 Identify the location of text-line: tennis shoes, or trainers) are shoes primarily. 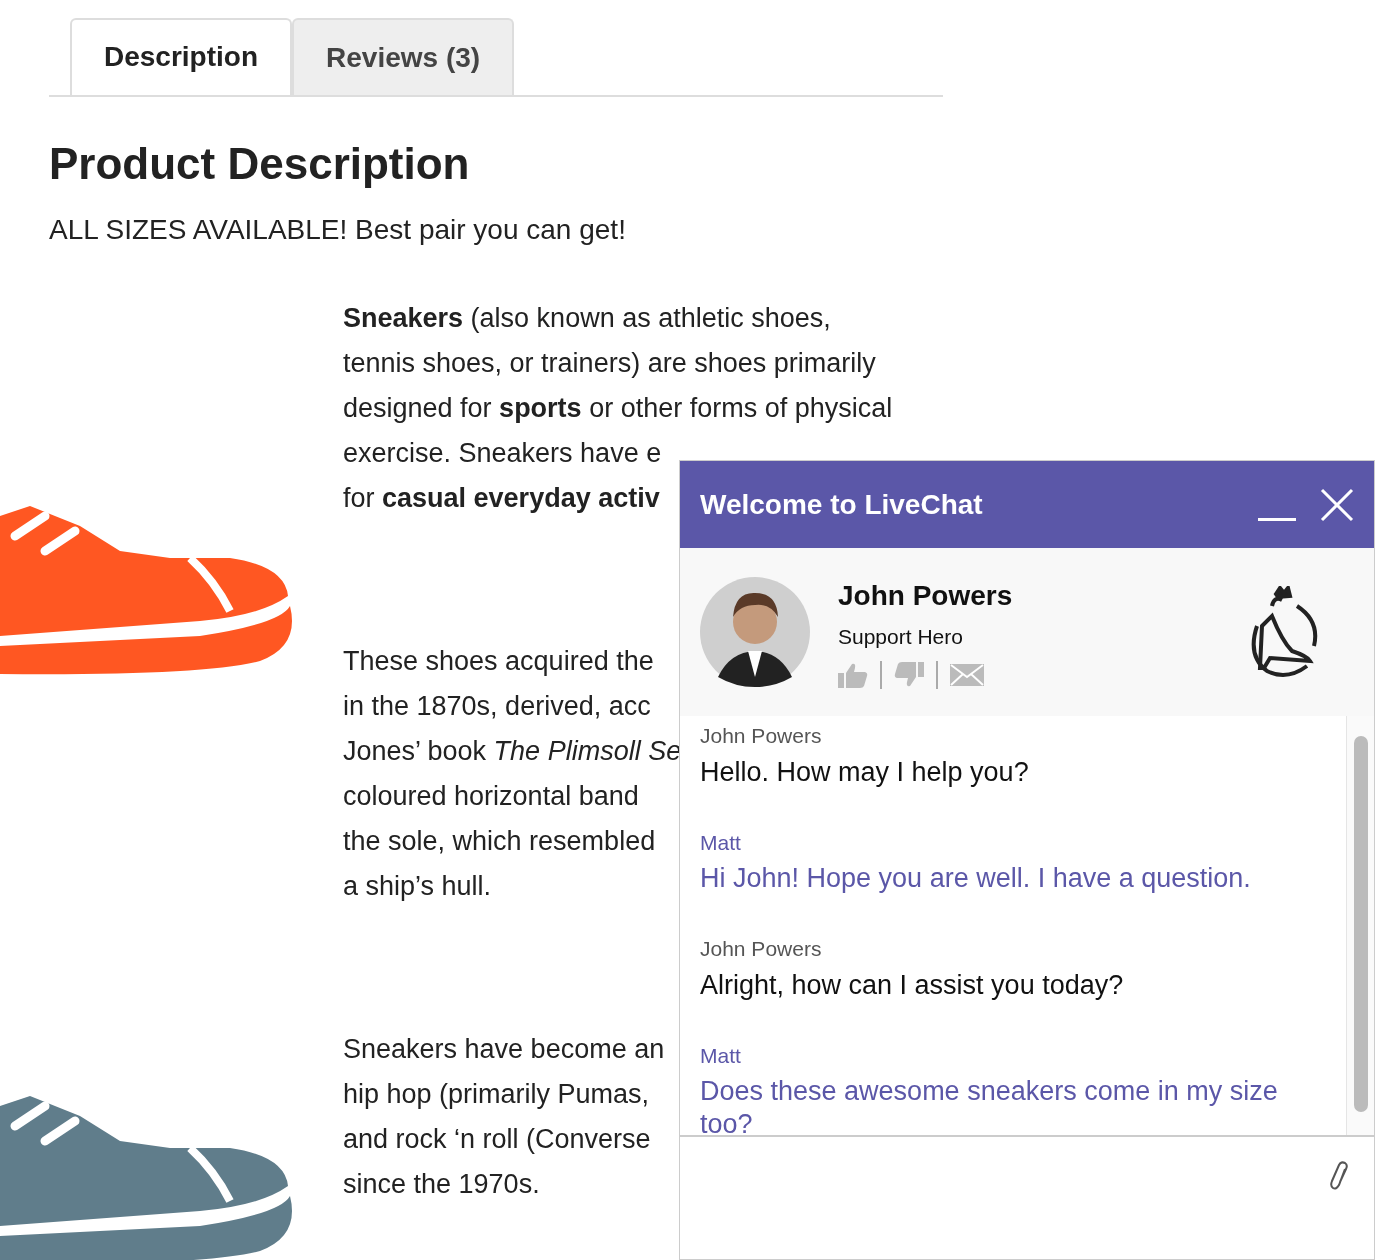
(609, 363).